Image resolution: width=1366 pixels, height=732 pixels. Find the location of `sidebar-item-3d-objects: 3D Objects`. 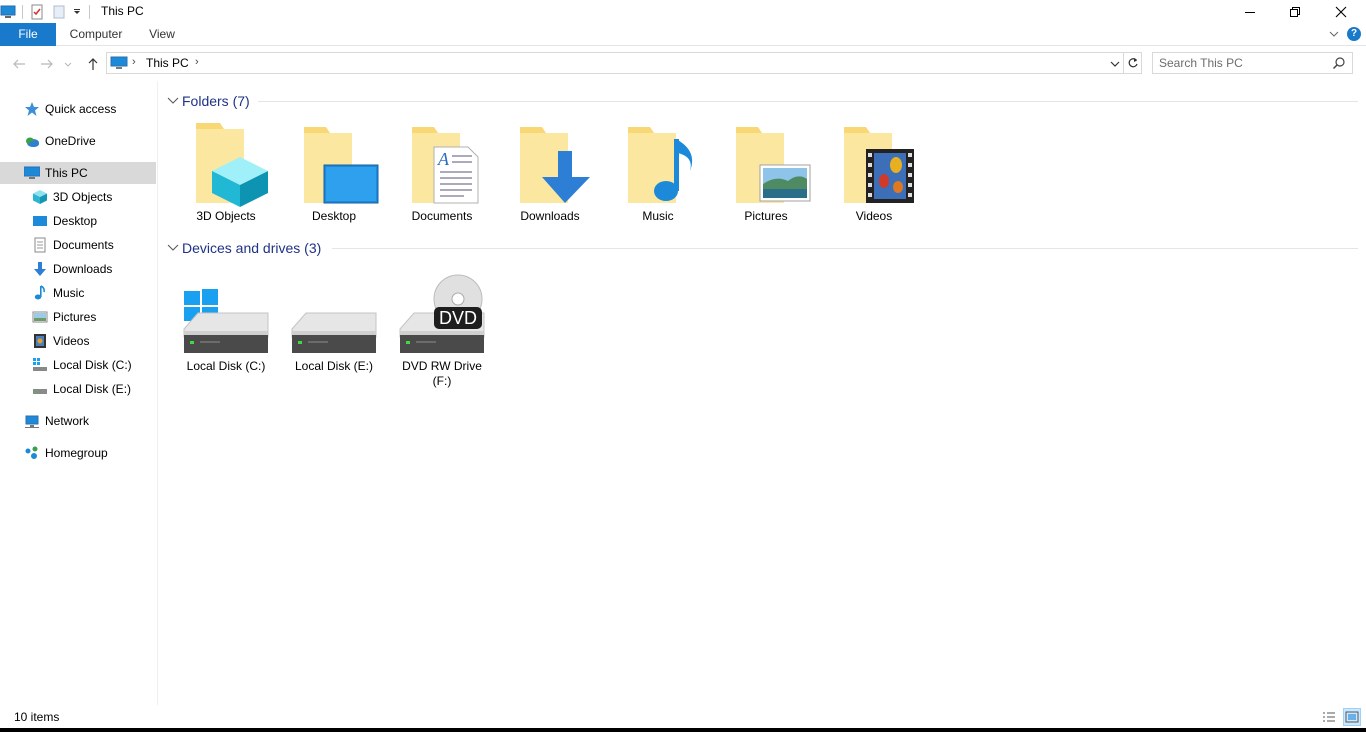

sidebar-item-3d-objects: 3D Objects is located at coordinates (78, 197).